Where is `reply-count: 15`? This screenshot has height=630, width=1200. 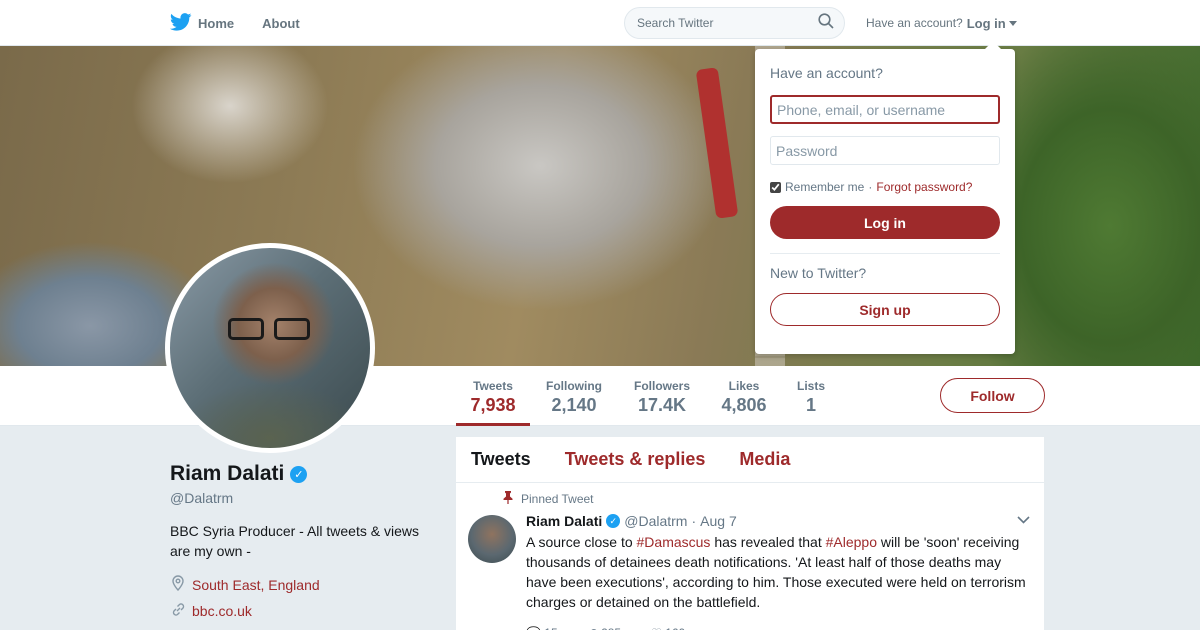
reply-count: 15 is located at coordinates (550, 628).